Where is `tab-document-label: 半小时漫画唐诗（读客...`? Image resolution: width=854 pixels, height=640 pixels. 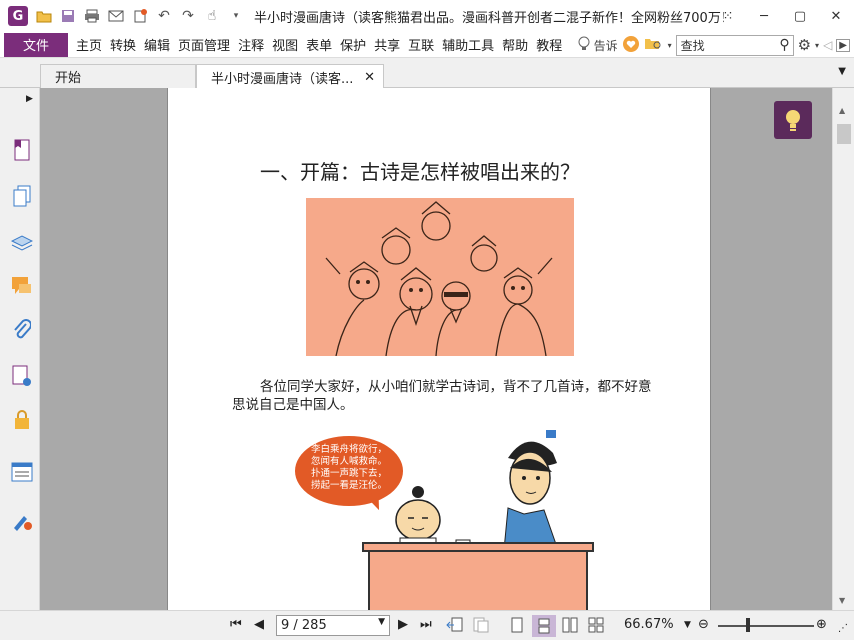
tab-document-label: 半小时漫画唐诗（读客... is located at coordinates (282, 79).